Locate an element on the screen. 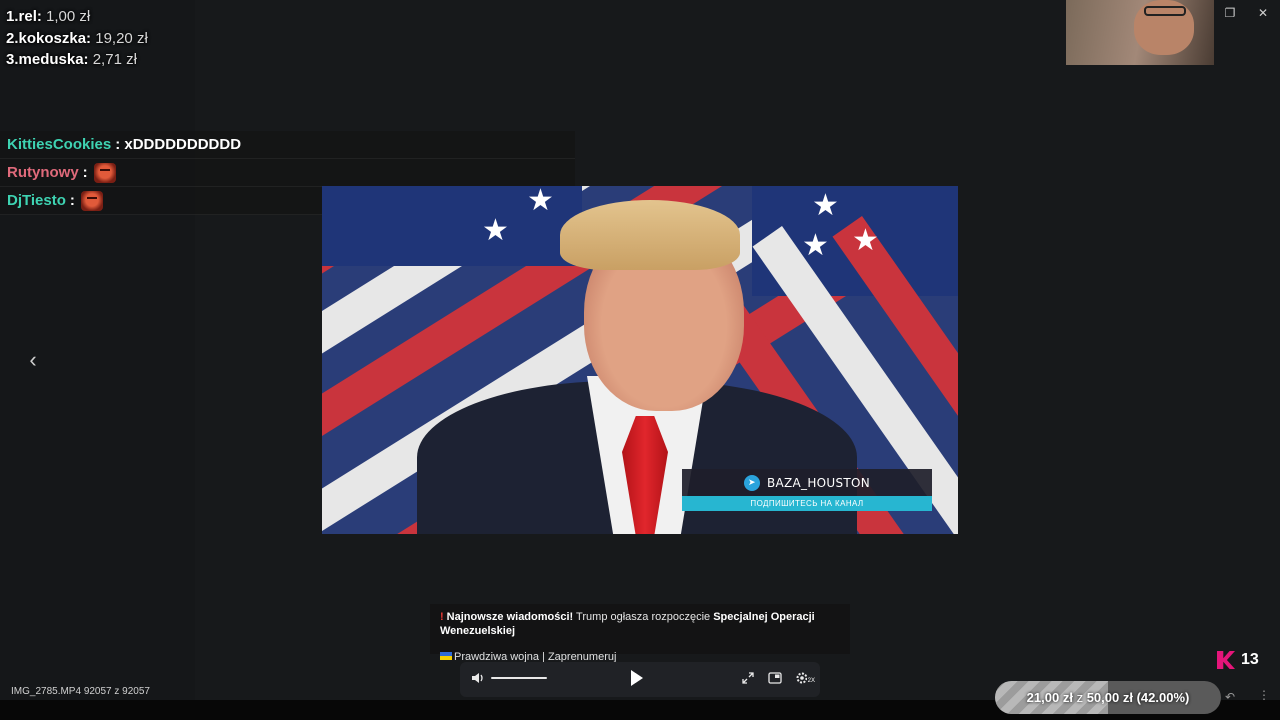 This screenshot has width=1280, height=720. subscribe-banner: ПОДПИШИТЕСЬ НА КАНАЛ is located at coordinates (807, 503).